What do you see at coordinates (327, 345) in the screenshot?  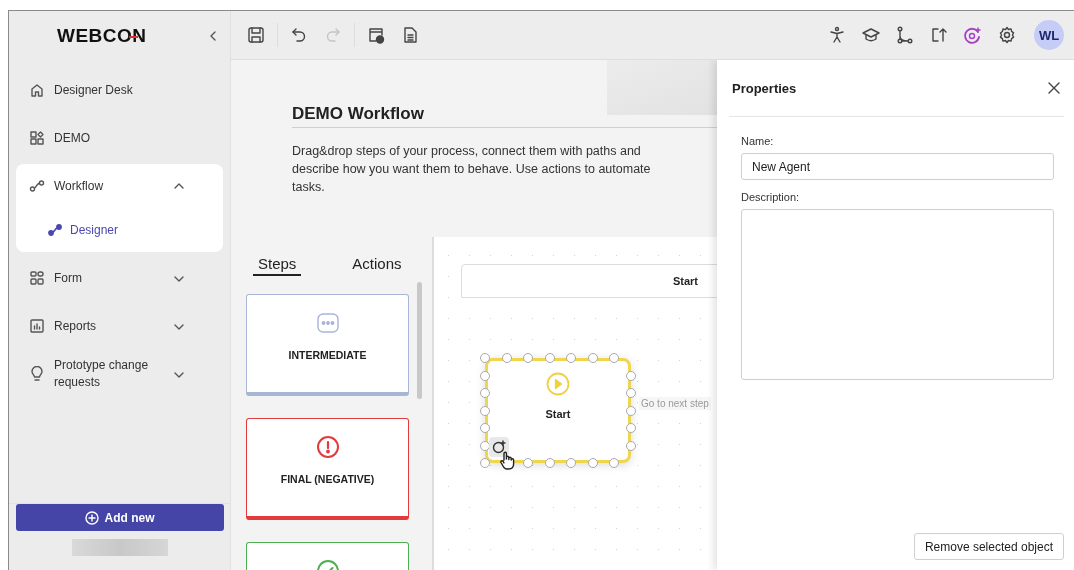 I see `step-type-card: INTERMEDIATE` at bounding box center [327, 345].